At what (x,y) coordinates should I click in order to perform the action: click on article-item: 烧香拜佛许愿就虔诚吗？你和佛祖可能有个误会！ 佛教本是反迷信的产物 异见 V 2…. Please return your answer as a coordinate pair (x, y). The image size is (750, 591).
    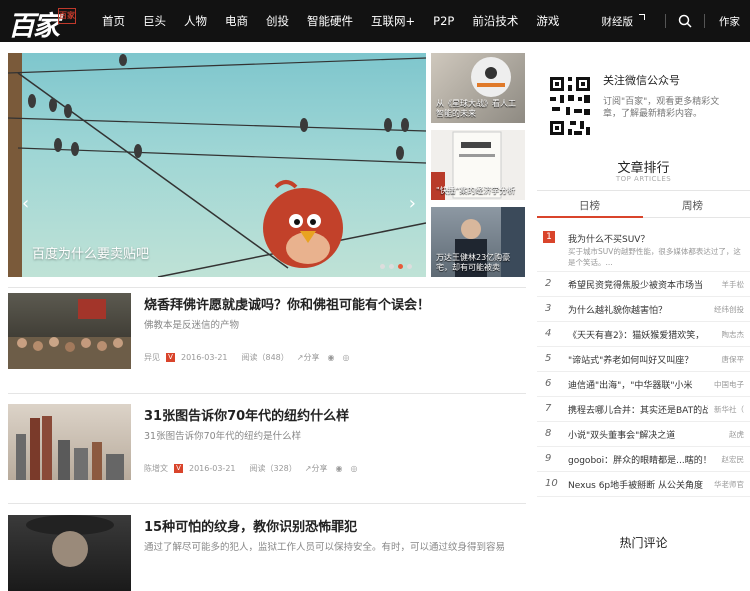
    Looking at the image, I should click on (267, 331).